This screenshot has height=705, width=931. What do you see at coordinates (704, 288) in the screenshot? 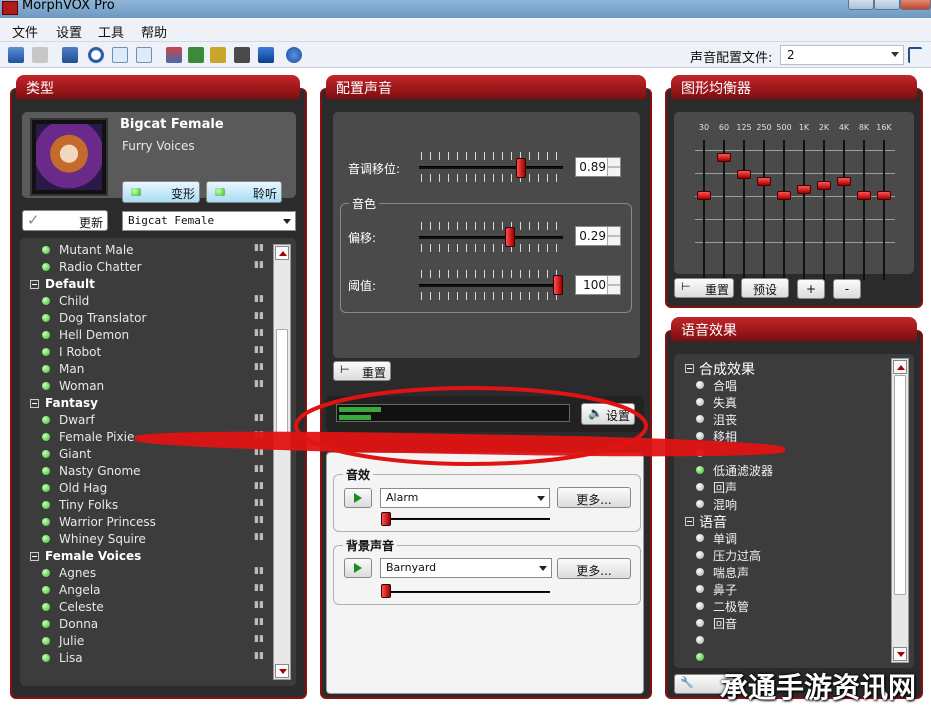
I see `eq-reset-button: ⊢ 重置` at bounding box center [704, 288].